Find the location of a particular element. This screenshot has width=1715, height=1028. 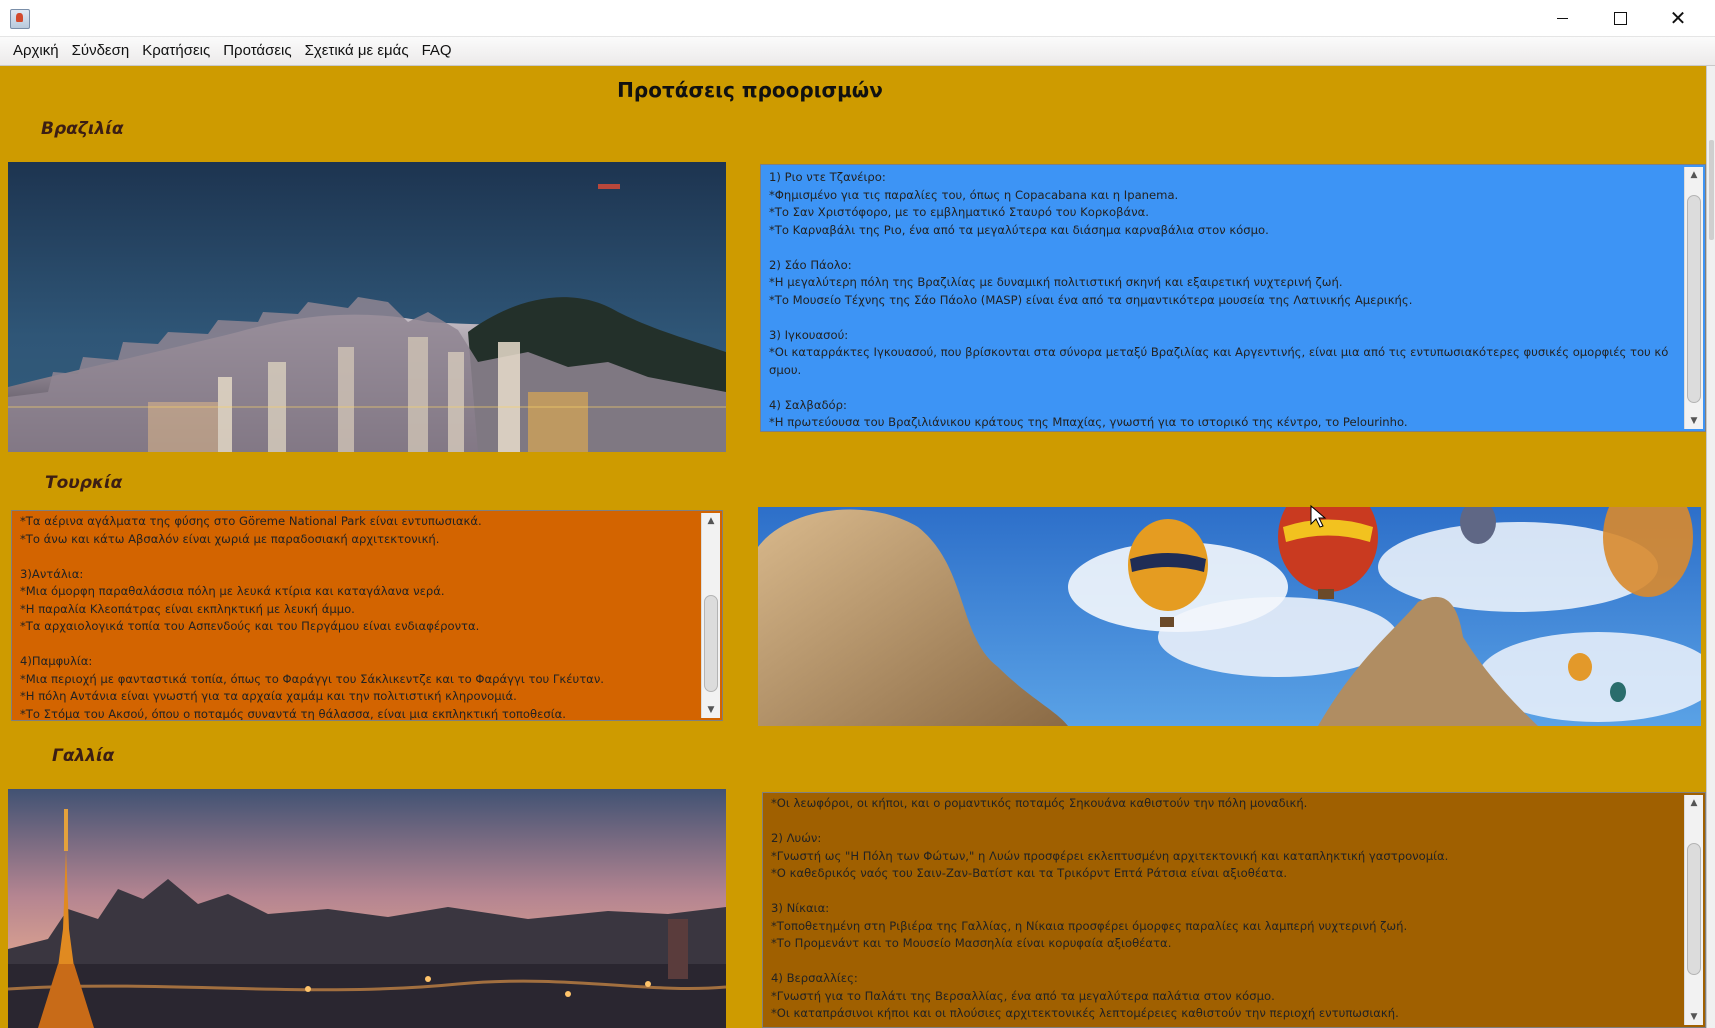

menu-item-about: Σχετικά με εμάς is located at coordinates (357, 51).